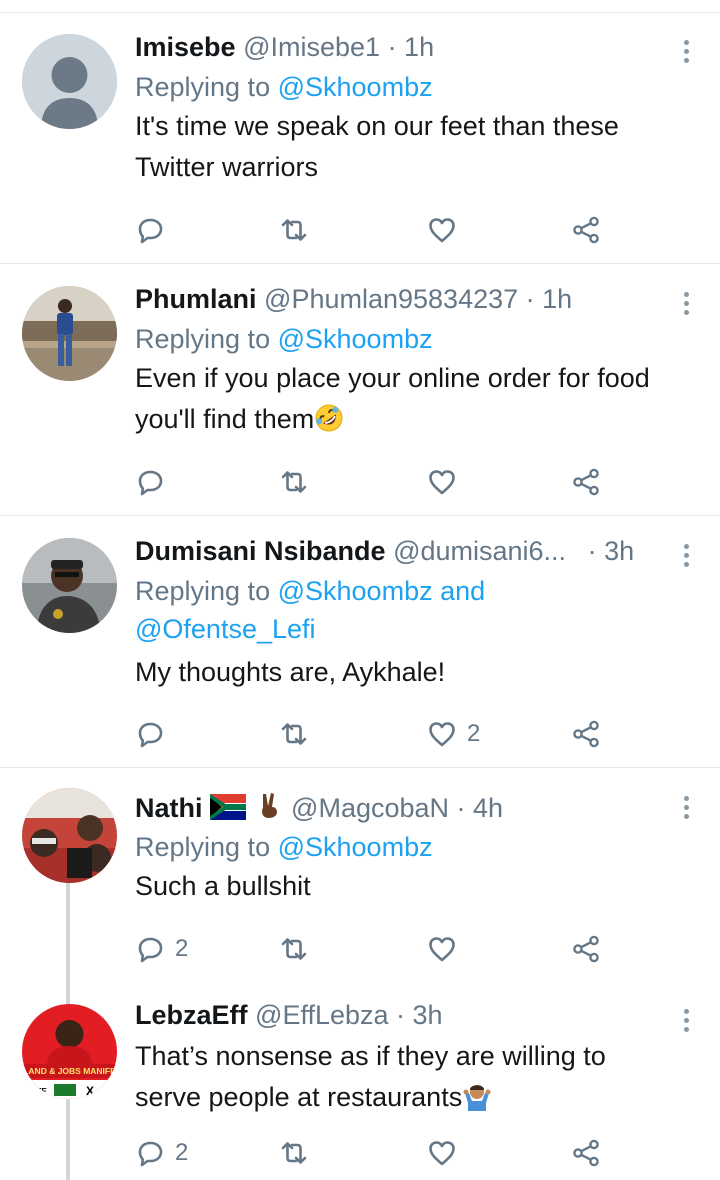  I want to click on tweet-header: LebzaEff @EffLebza · 3h, so click(417, 1015).